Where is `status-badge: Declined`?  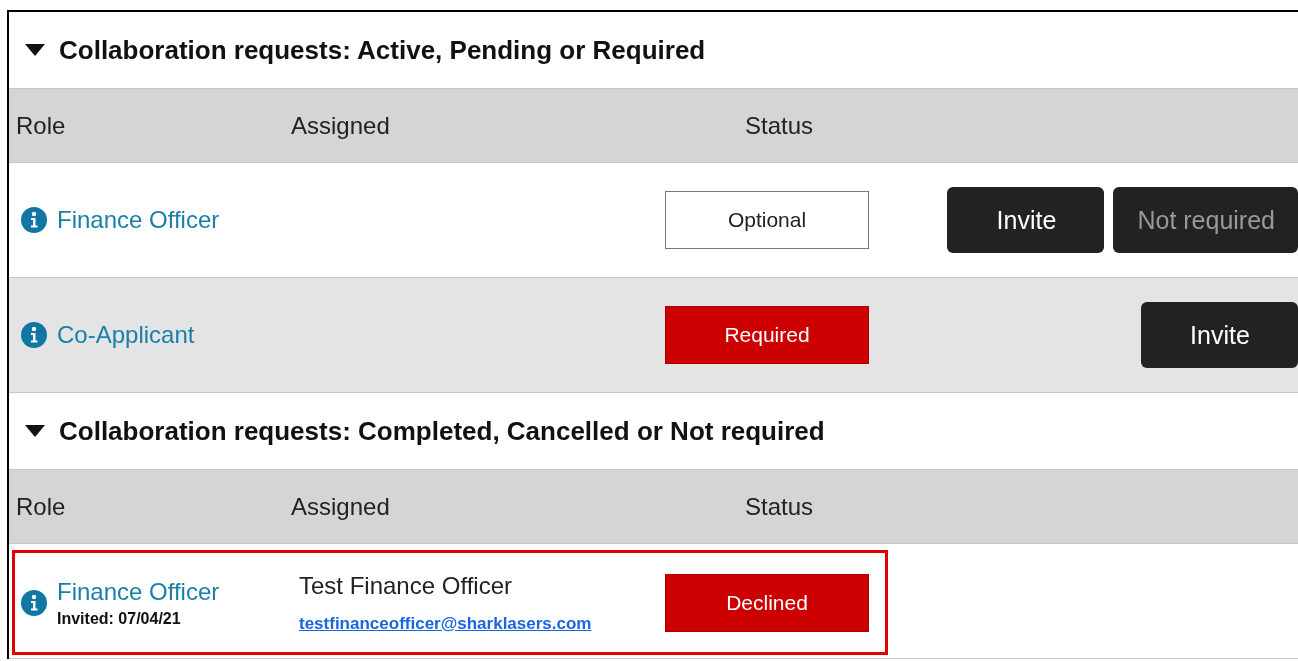 status-badge: Declined is located at coordinates (767, 602).